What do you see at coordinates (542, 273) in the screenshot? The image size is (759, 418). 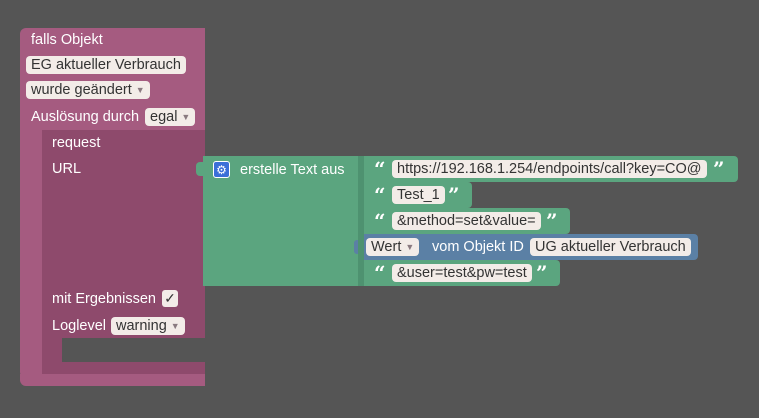 I see `close-quote-5: ”` at bounding box center [542, 273].